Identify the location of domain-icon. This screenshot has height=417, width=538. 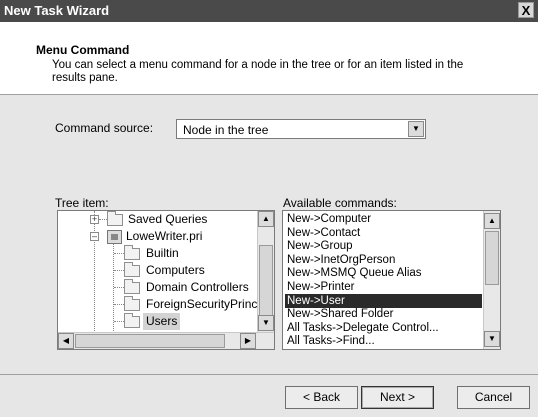
(114, 237).